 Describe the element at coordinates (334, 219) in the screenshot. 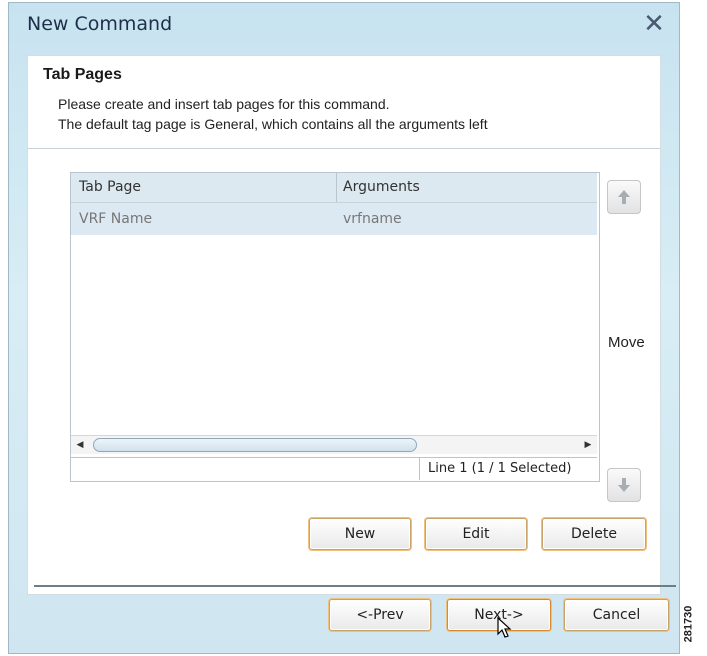

I see `table-row: VRF Name vrfname` at that location.